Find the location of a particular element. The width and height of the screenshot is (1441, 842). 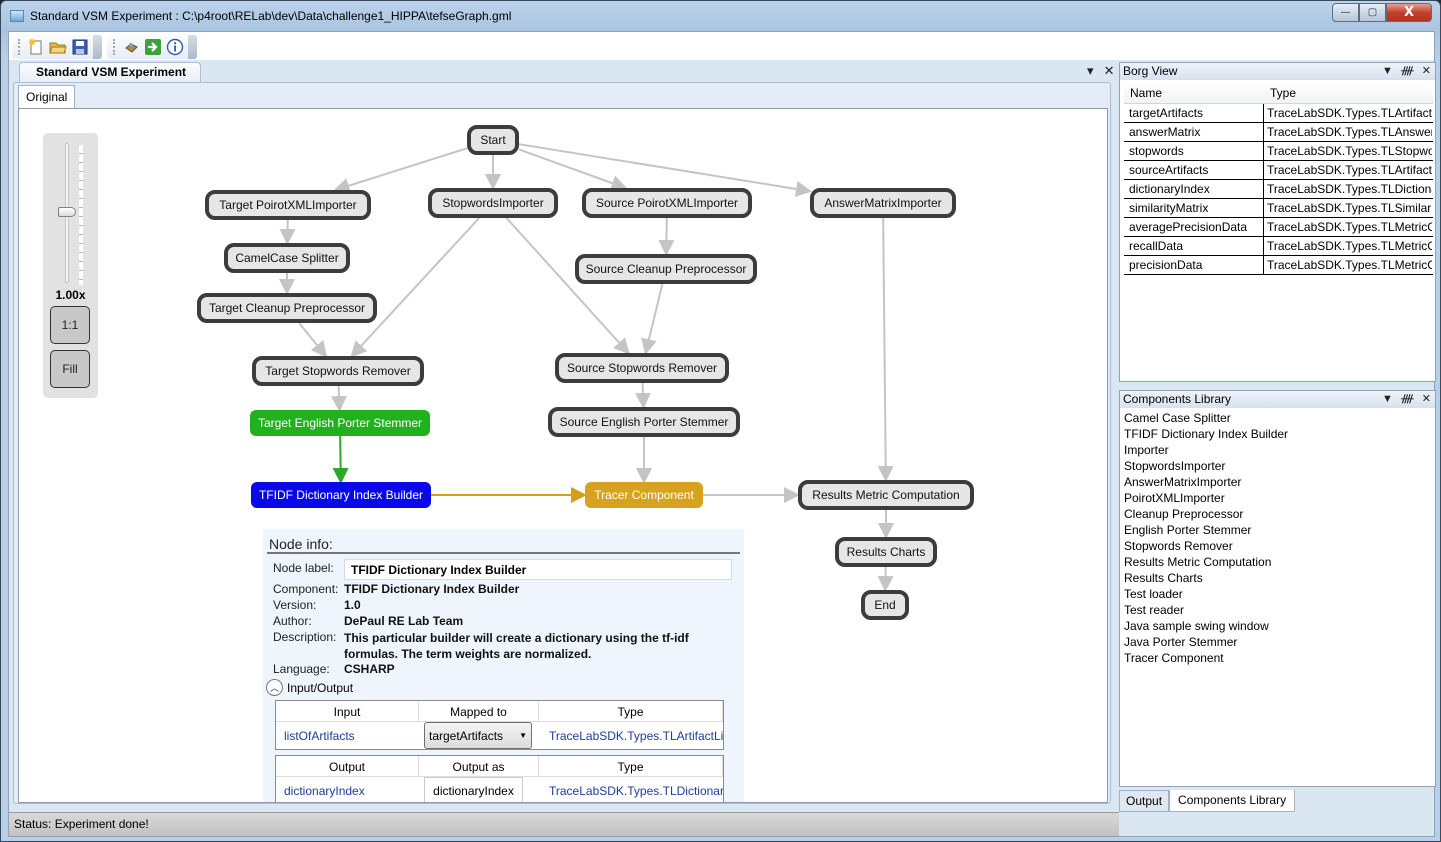

component-list-item: Java sample swing window is located at coordinates (1206, 626).